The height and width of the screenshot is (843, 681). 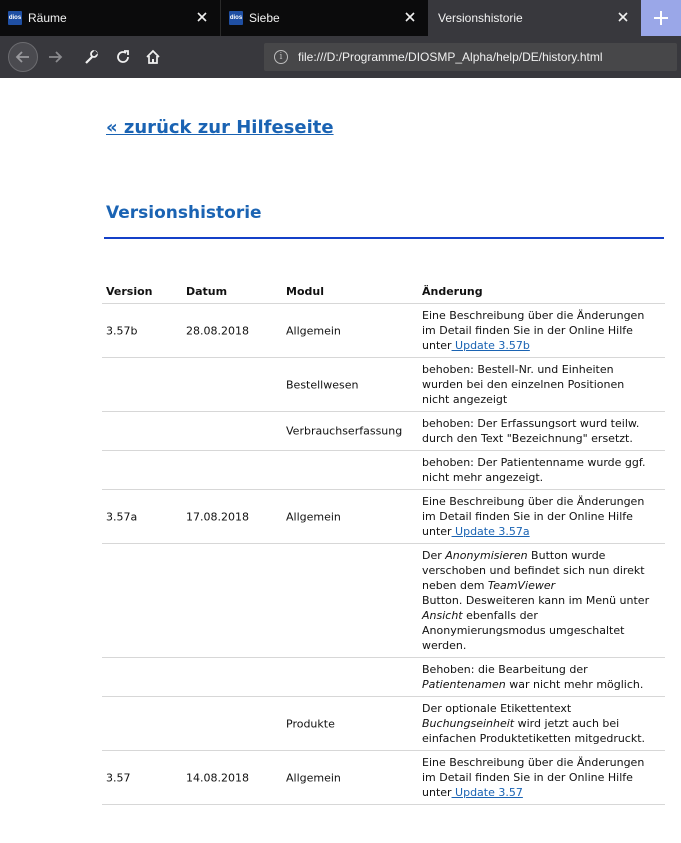 I want to click on change-line: Patientenamen war nicht mehr möglich., so click(x=543, y=684).